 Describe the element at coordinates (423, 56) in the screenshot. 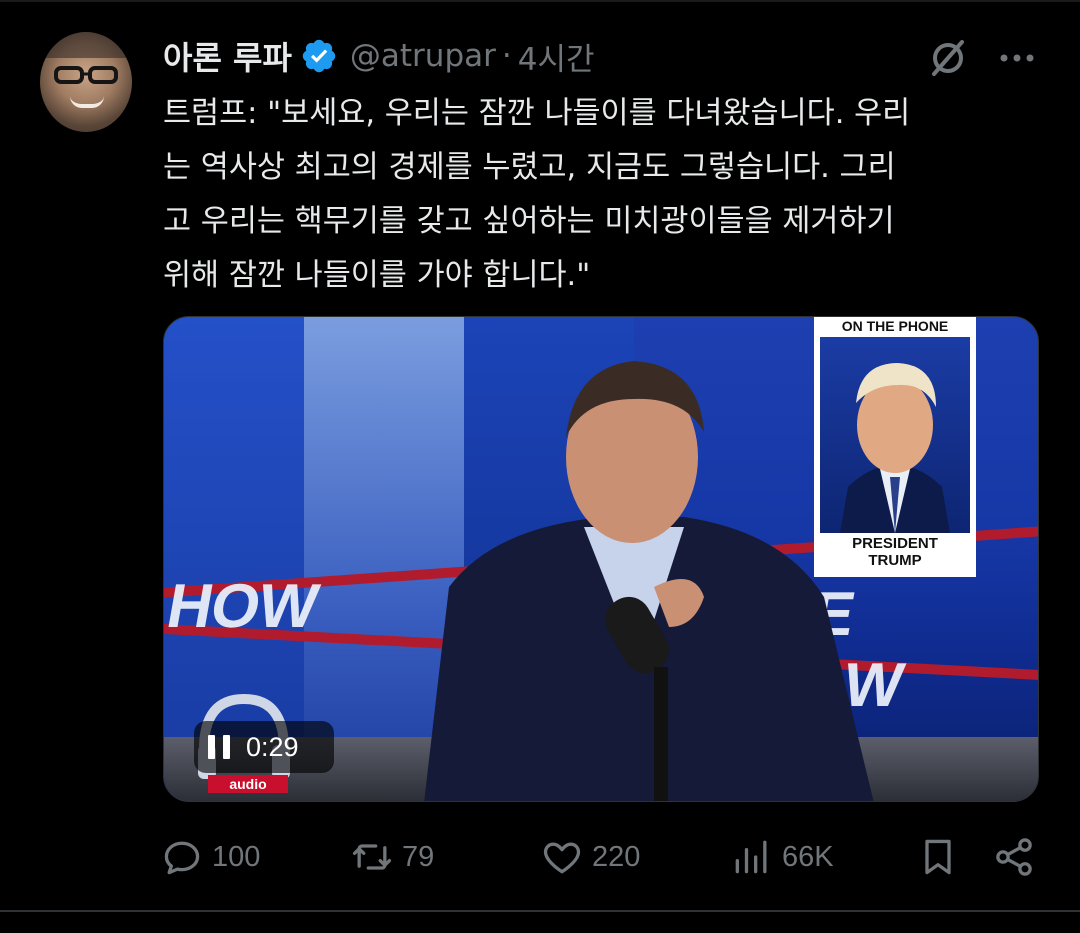

I see `author-handle: @atrupar` at that location.